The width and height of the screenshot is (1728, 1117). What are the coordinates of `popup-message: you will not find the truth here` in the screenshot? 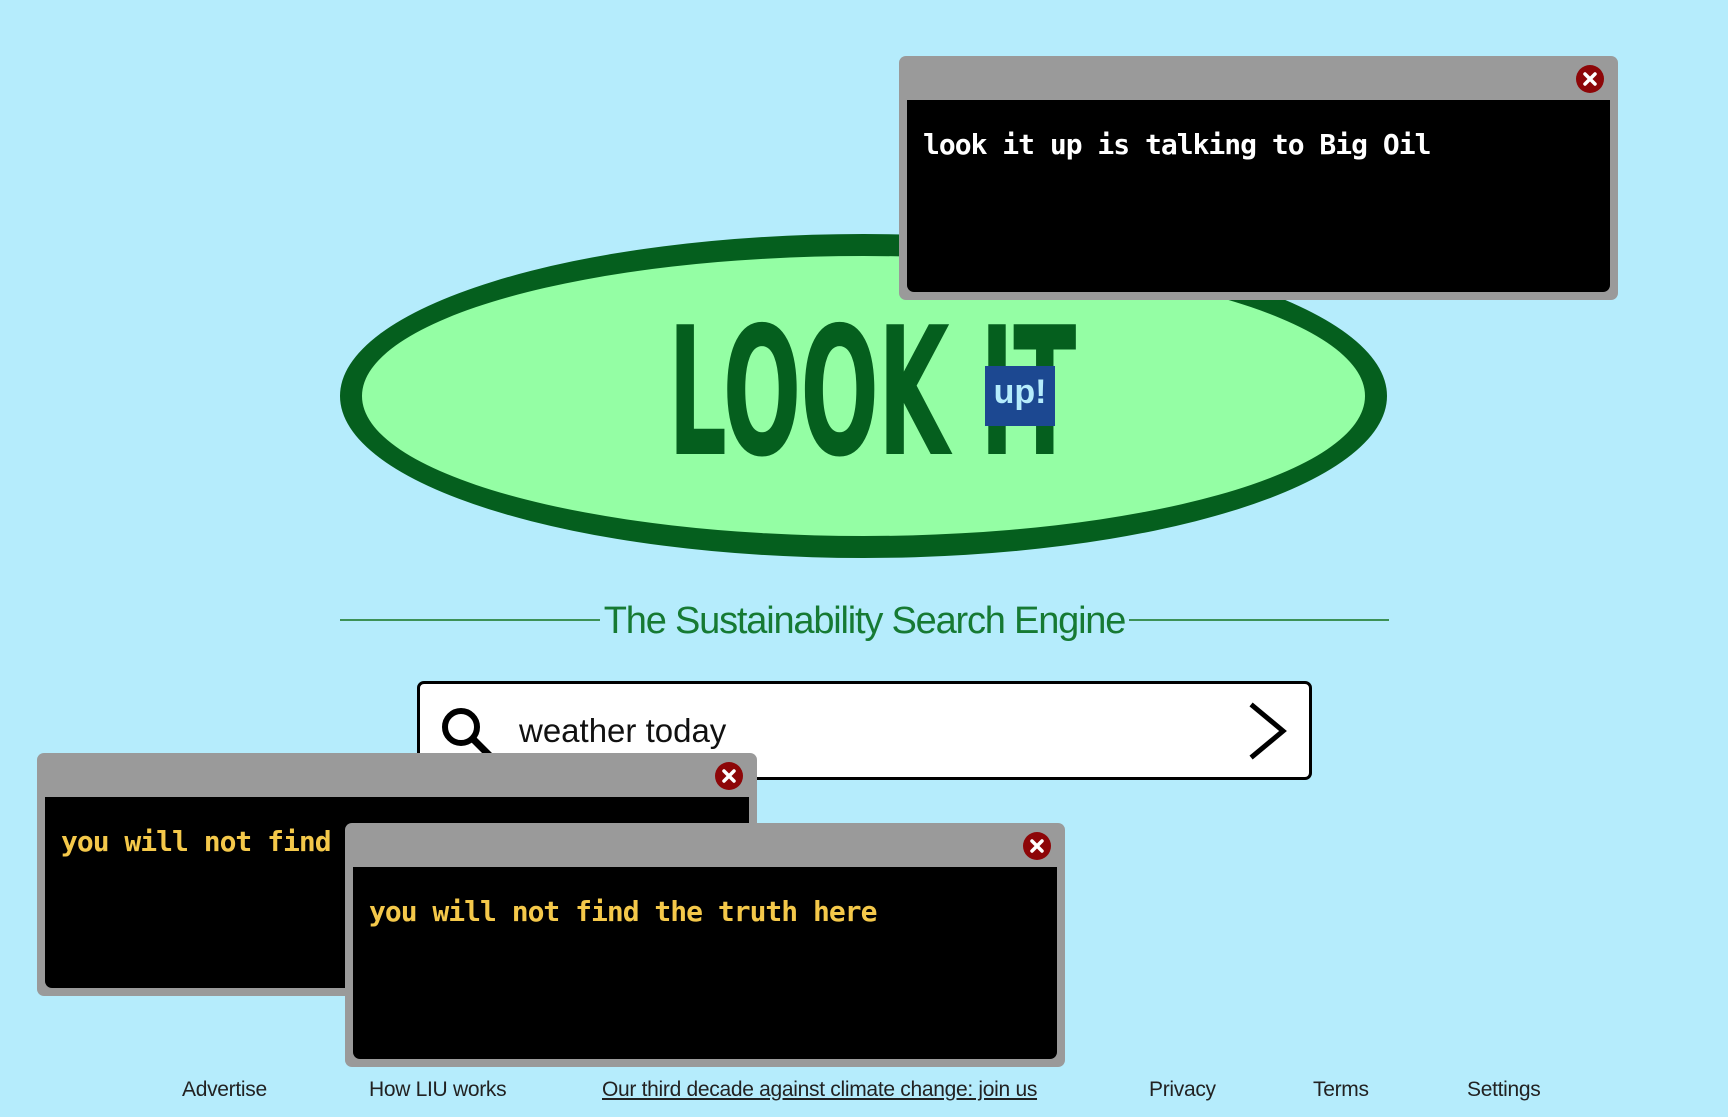 It's located at (623, 911).